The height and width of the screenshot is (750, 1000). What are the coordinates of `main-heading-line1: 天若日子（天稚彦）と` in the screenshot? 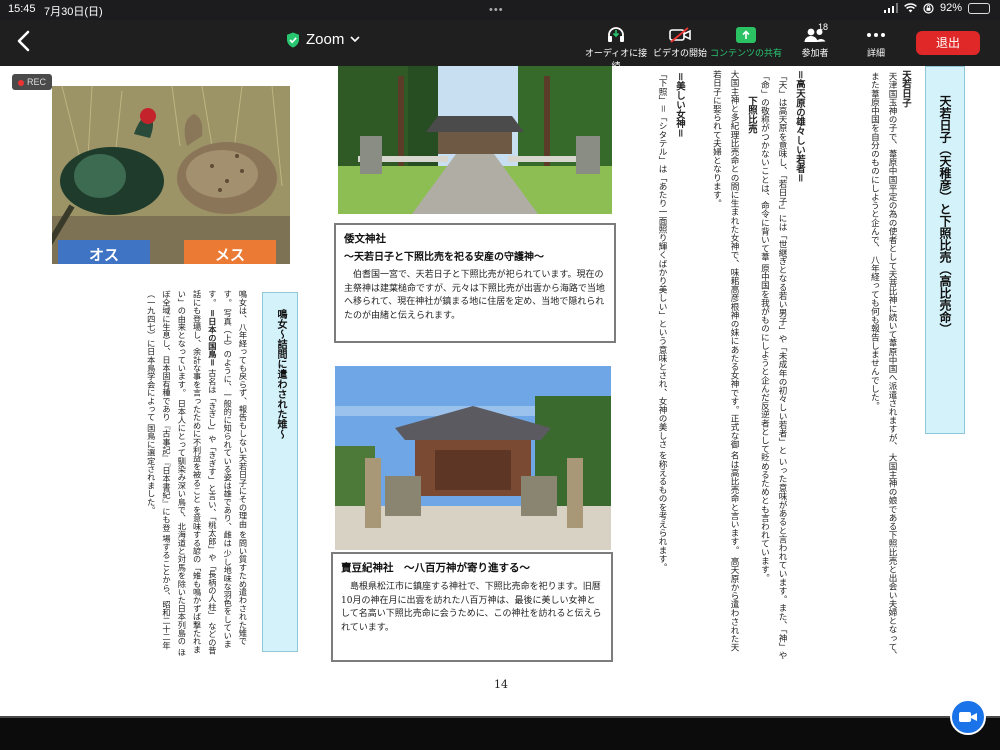 It's located at (945, 155).